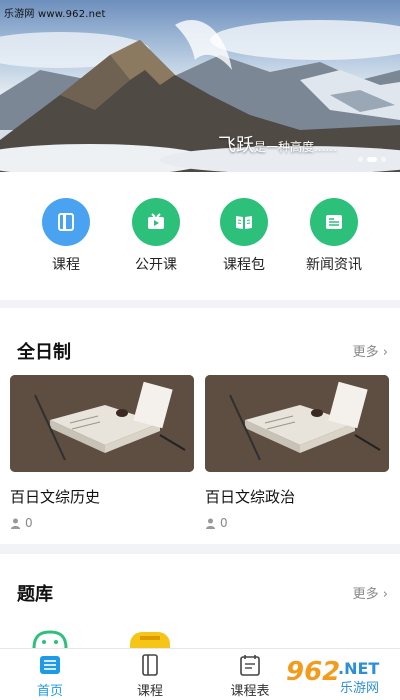 The height and width of the screenshot is (700, 400). I want to click on quick-entry-course: 课程, so click(66, 236).